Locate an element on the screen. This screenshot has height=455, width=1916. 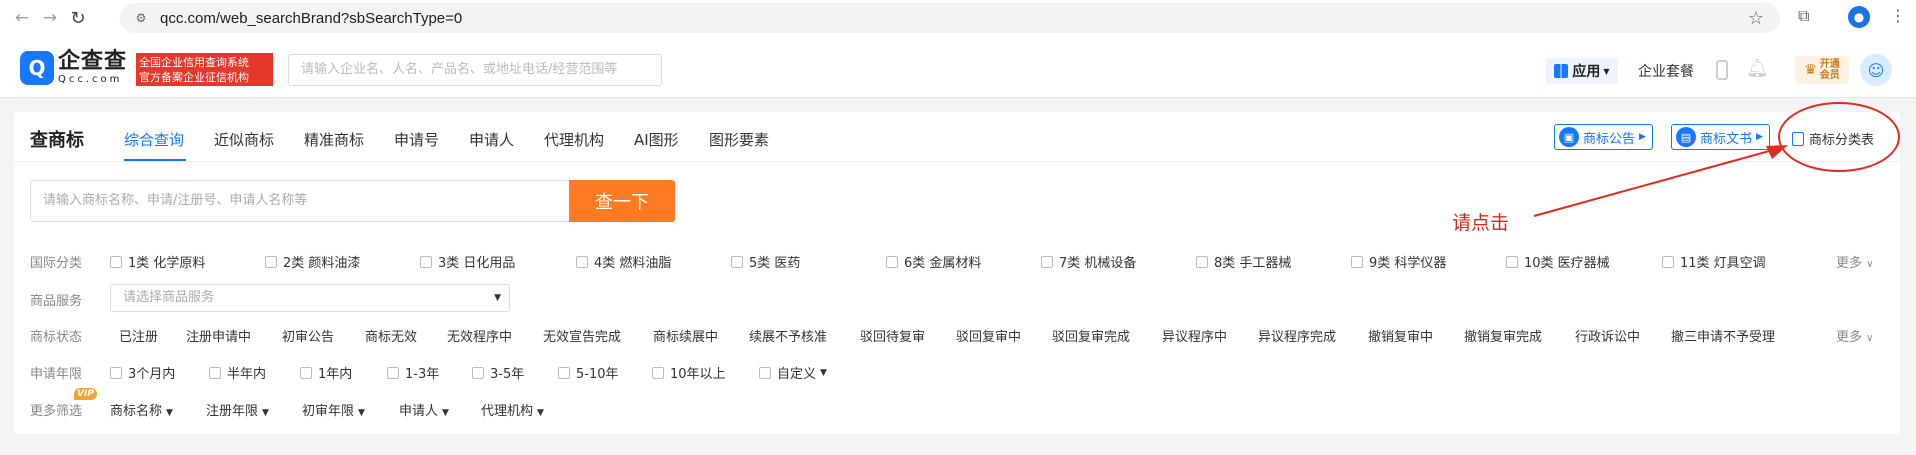
status-option: 异议程序中 is located at coordinates (1194, 335).